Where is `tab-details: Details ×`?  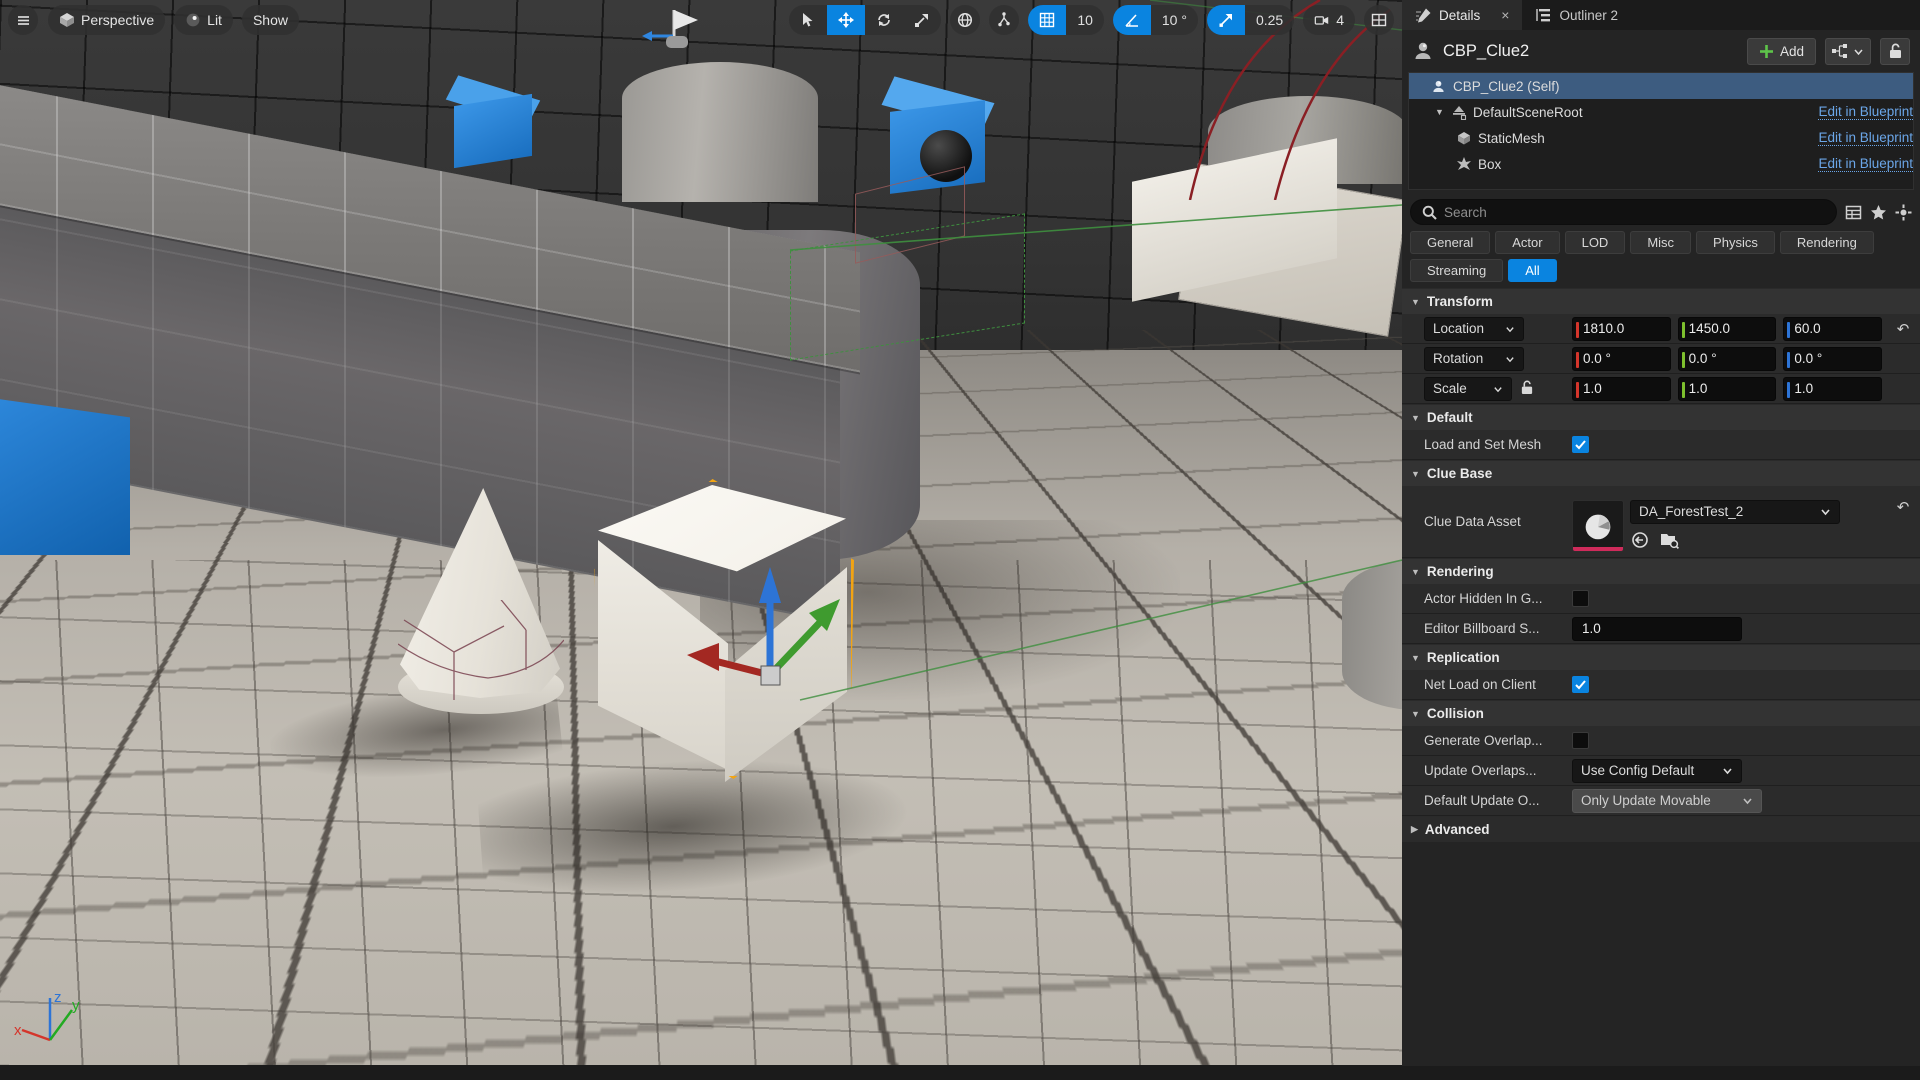
tab-details: Details × is located at coordinates (1462, 15).